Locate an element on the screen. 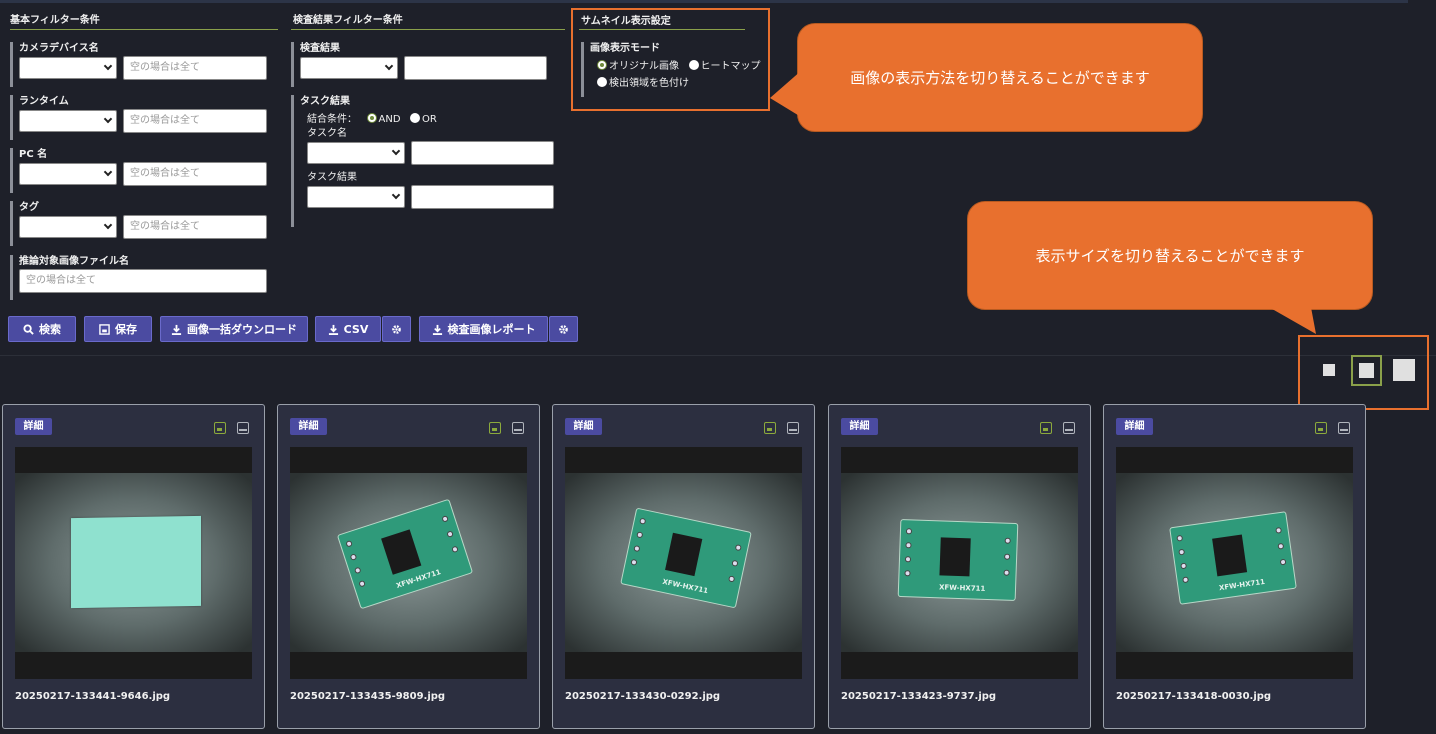  size-medium-button is located at coordinates (1366, 370).